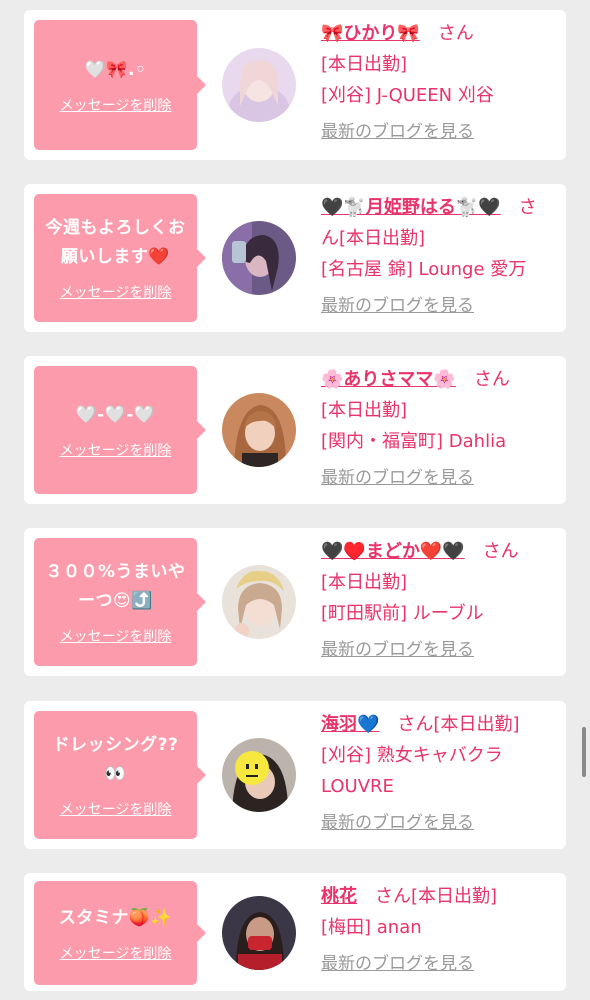 This screenshot has width=590, height=1000. Describe the element at coordinates (115, 69) in the screenshot. I see `message-text: 🤍🎀.◦` at that location.